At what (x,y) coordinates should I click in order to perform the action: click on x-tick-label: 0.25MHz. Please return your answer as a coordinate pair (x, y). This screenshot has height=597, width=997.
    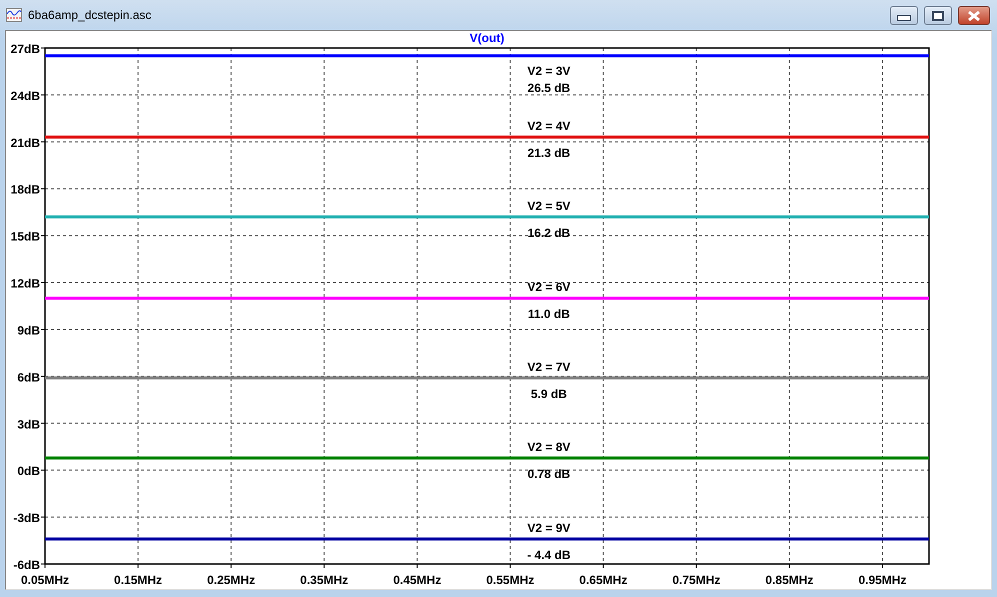
    Looking at the image, I should click on (231, 580).